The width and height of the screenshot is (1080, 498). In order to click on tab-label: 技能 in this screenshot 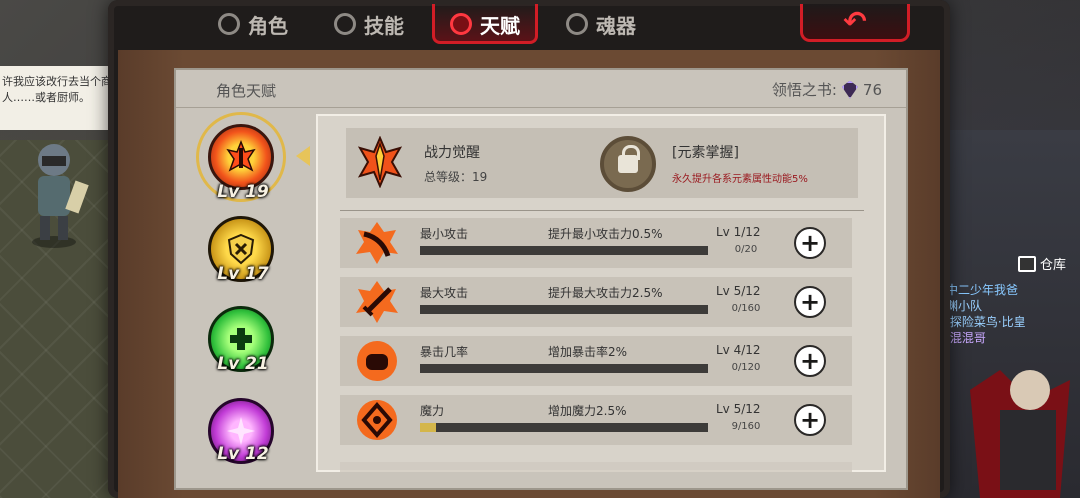, I will do `click(384, 25)`.